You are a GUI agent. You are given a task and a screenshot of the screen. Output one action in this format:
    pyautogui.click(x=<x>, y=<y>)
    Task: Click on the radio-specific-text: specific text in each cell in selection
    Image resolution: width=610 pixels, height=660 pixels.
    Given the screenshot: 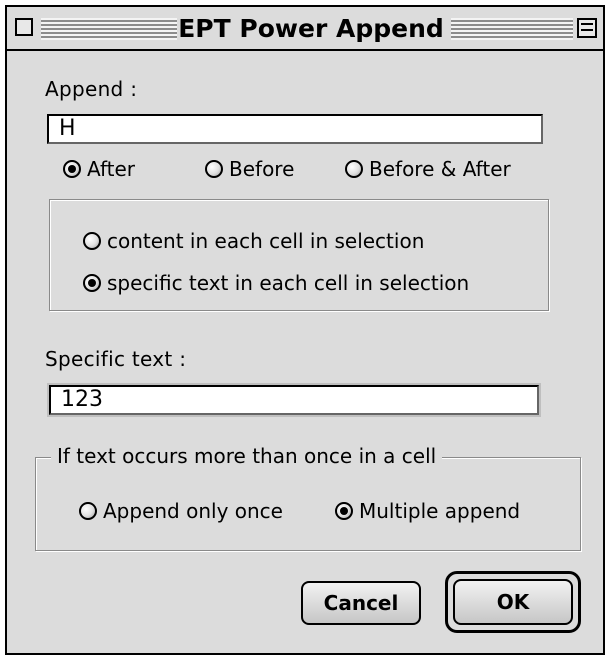 What is the action you would take?
    pyautogui.click(x=276, y=283)
    